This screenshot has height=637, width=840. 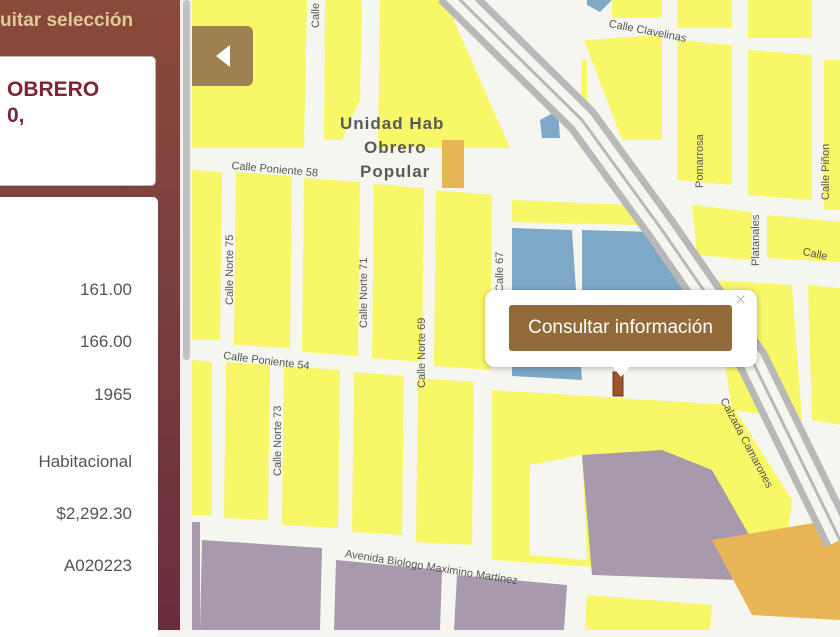 What do you see at coordinates (106, 341) in the screenshot?
I see `info-value-2: 166.00` at bounding box center [106, 341].